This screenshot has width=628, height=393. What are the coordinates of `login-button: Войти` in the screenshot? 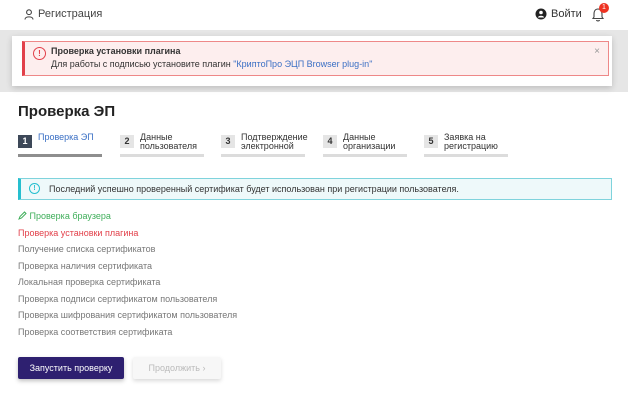 It's located at (558, 14).